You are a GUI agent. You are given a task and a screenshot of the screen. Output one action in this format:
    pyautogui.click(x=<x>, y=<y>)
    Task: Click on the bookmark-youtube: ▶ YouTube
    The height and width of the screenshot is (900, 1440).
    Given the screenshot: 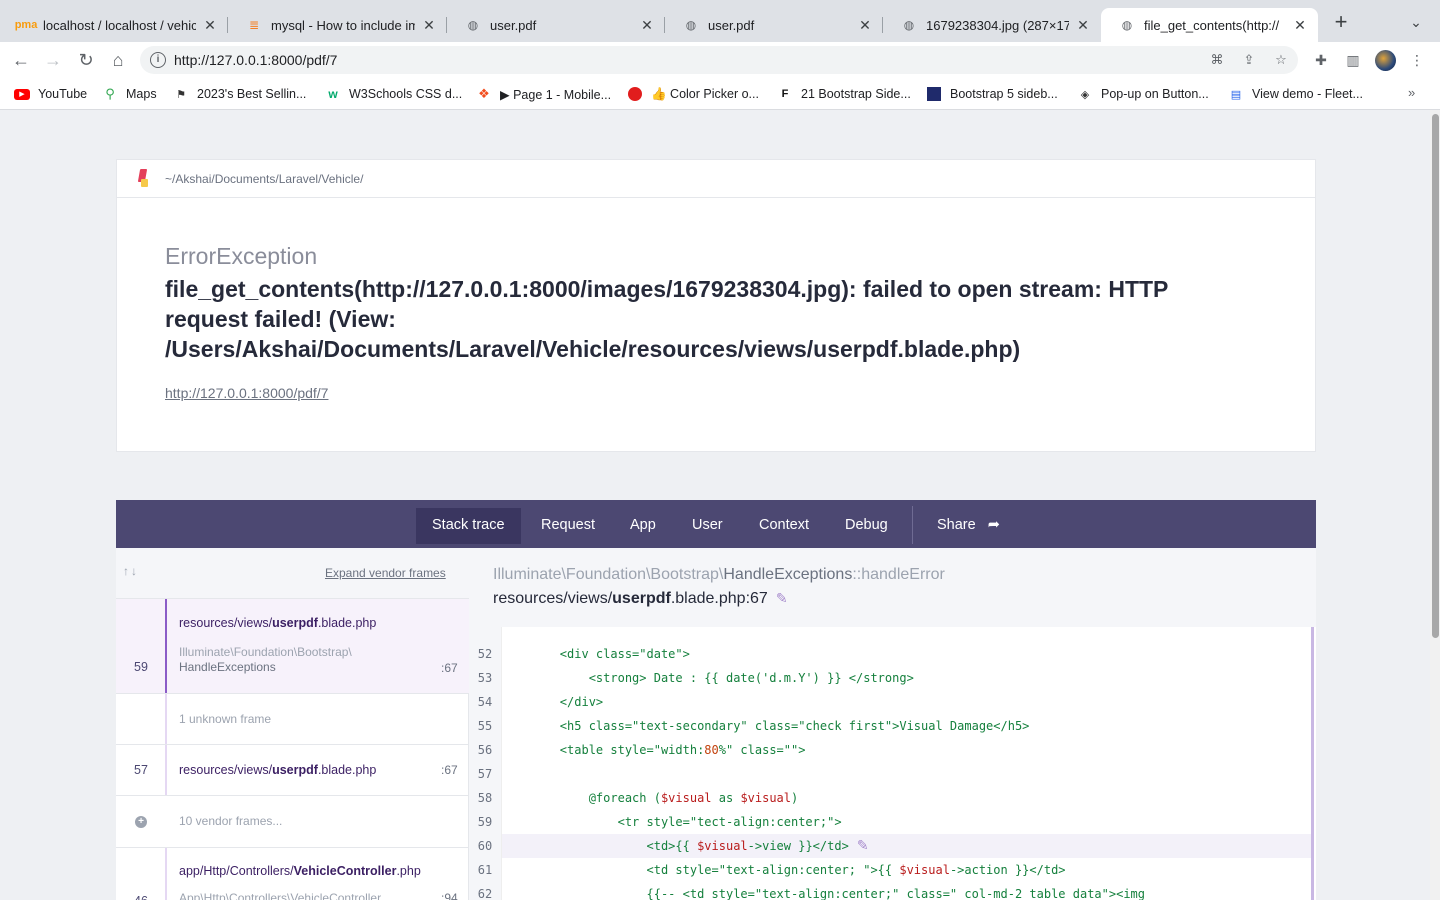 What is the action you would take?
    pyautogui.click(x=50, y=94)
    